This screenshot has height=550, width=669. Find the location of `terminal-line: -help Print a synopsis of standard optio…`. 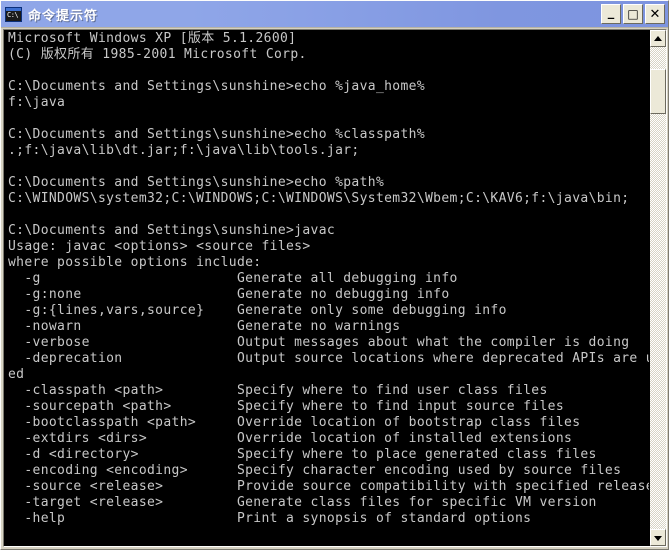

terminal-line: -help Print a synopsis of standard optio… is located at coordinates (270, 518).